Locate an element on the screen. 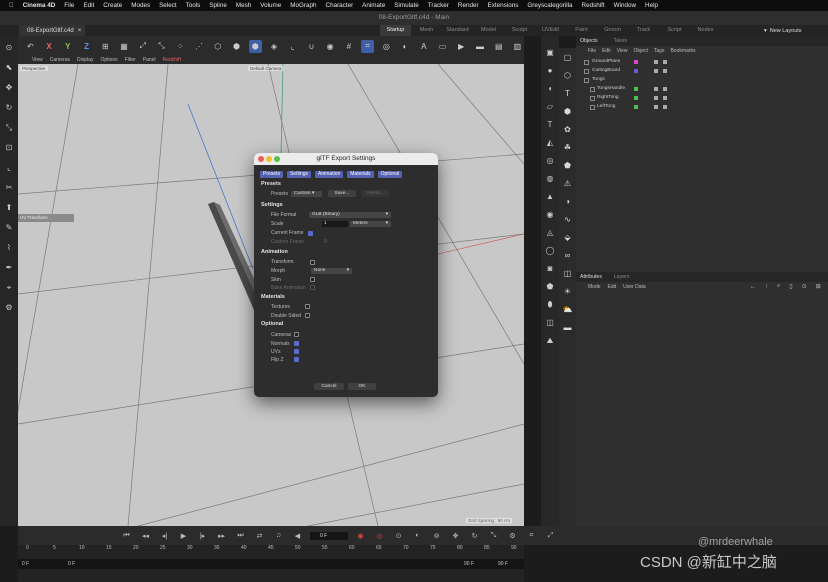 The width and height of the screenshot is (828, 582). field-icon: ⚠ is located at coordinates (567, 183).